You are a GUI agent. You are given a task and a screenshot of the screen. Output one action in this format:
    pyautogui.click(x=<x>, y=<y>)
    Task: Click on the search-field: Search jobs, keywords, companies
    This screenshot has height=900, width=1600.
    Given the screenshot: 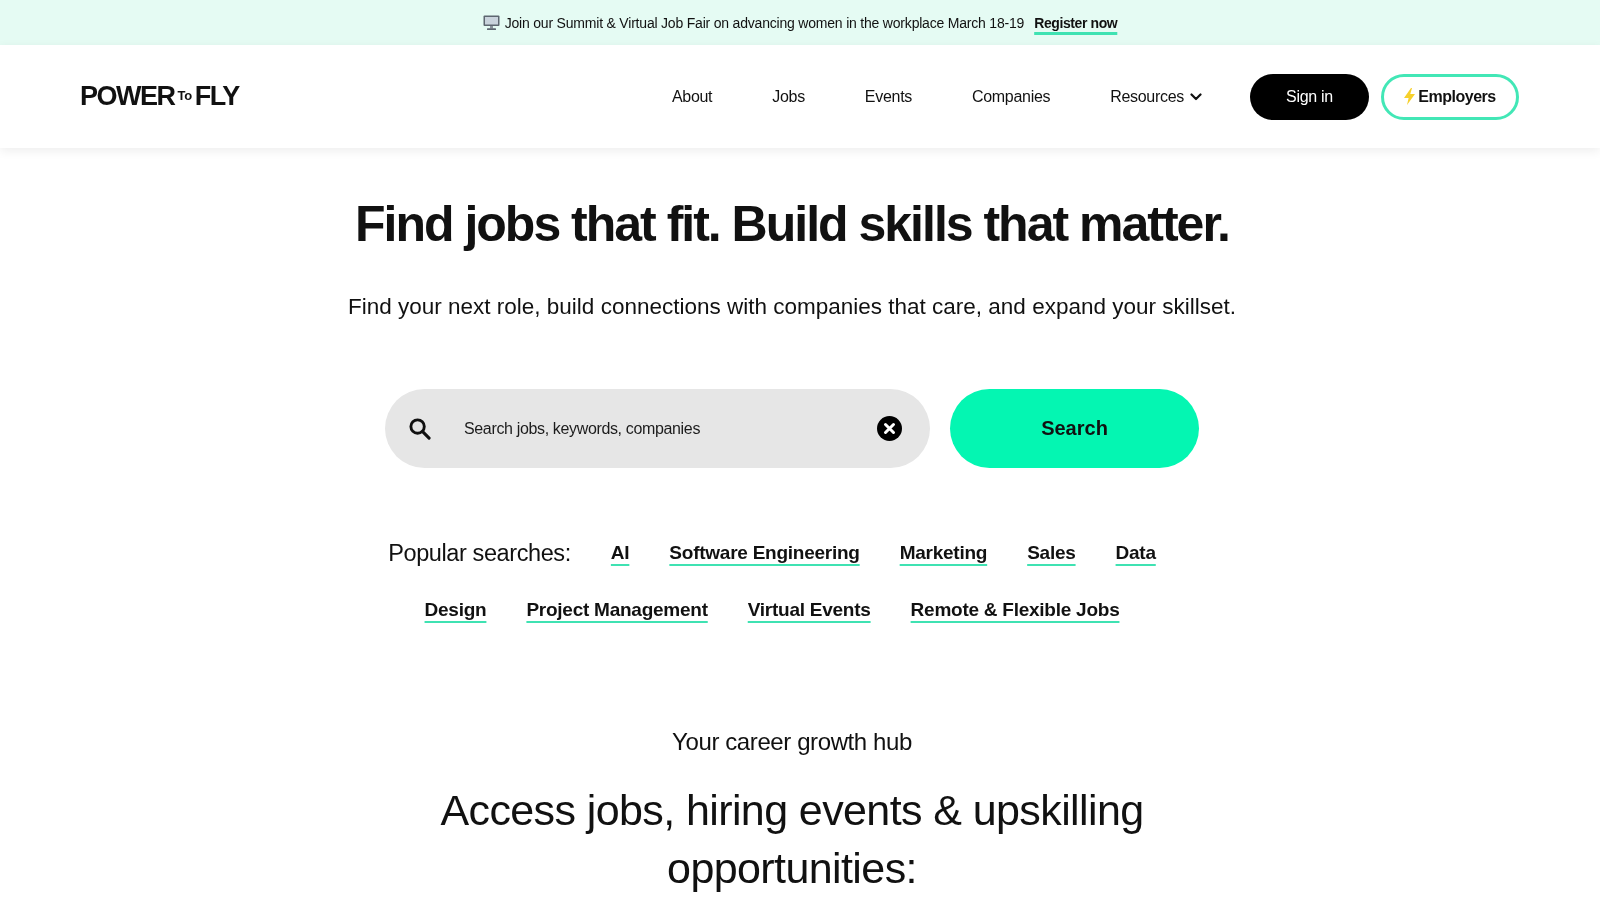 What is the action you would take?
    pyautogui.click(x=657, y=428)
    